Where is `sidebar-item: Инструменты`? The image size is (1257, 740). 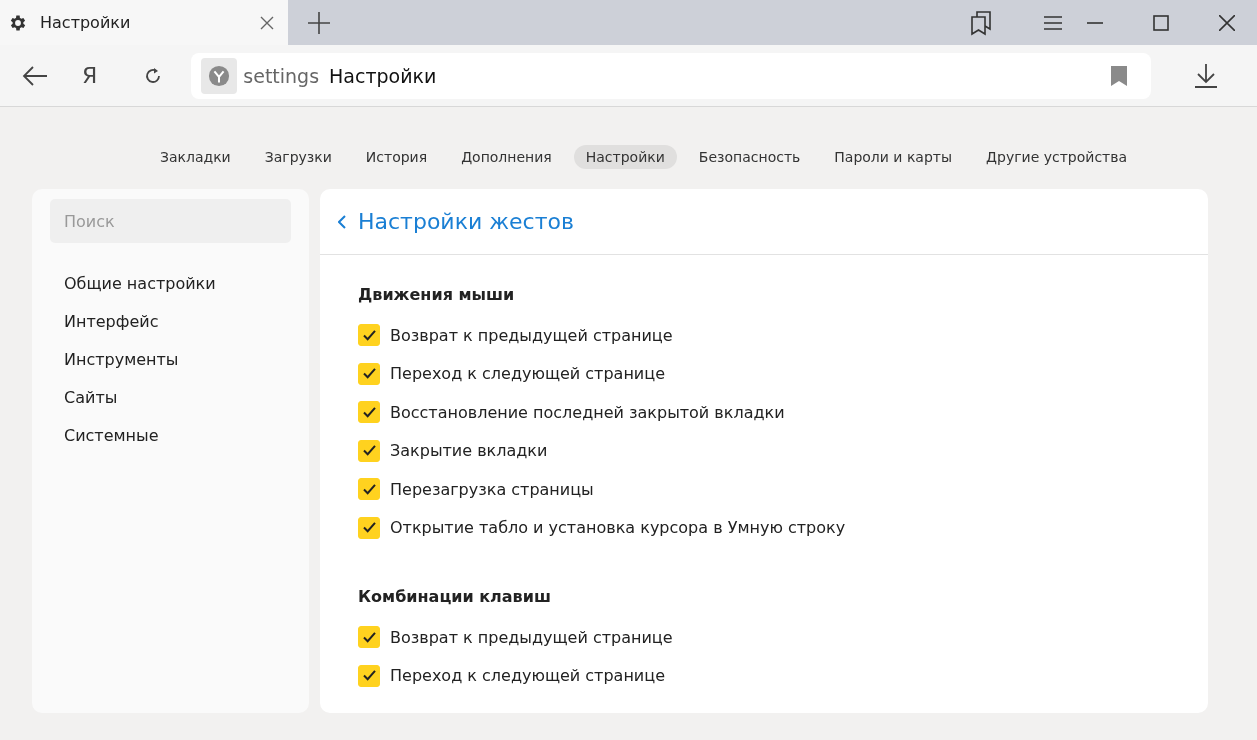
sidebar-item: Инструменты is located at coordinates (177, 360).